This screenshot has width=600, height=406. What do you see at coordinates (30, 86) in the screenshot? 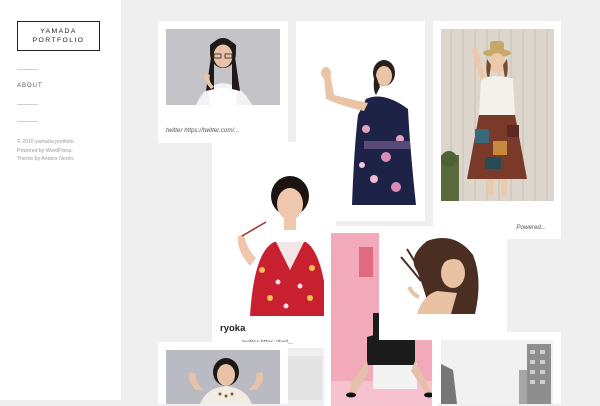
I see `nav-item-about: ABOUT` at bounding box center [30, 86].